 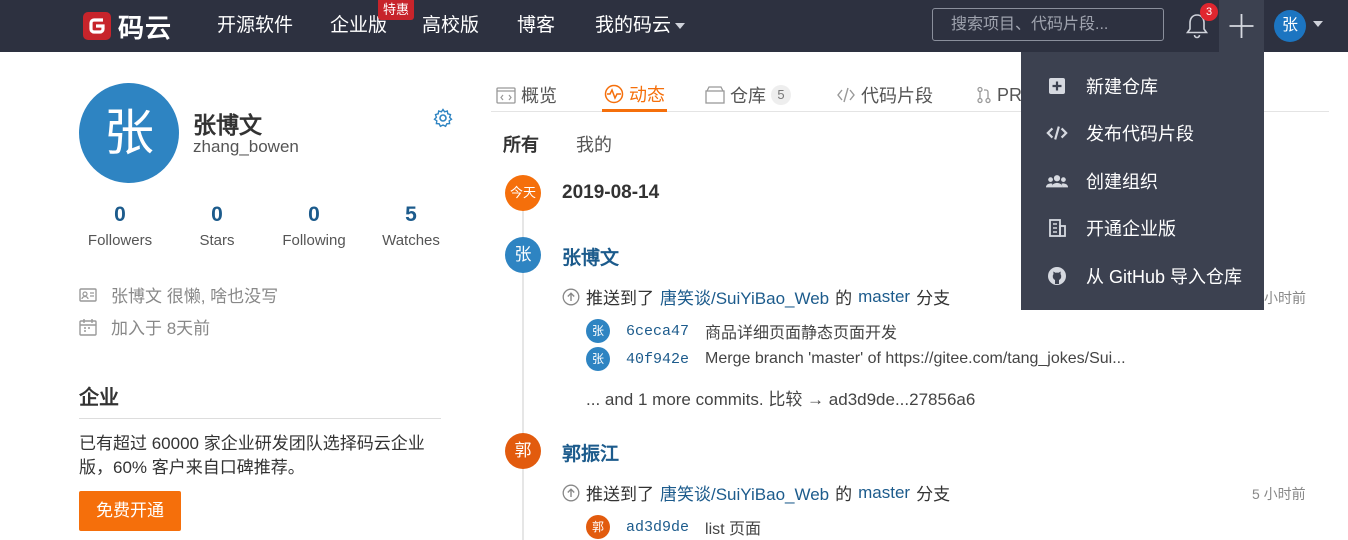 I want to click on id-card-icon, so click(x=88, y=294).